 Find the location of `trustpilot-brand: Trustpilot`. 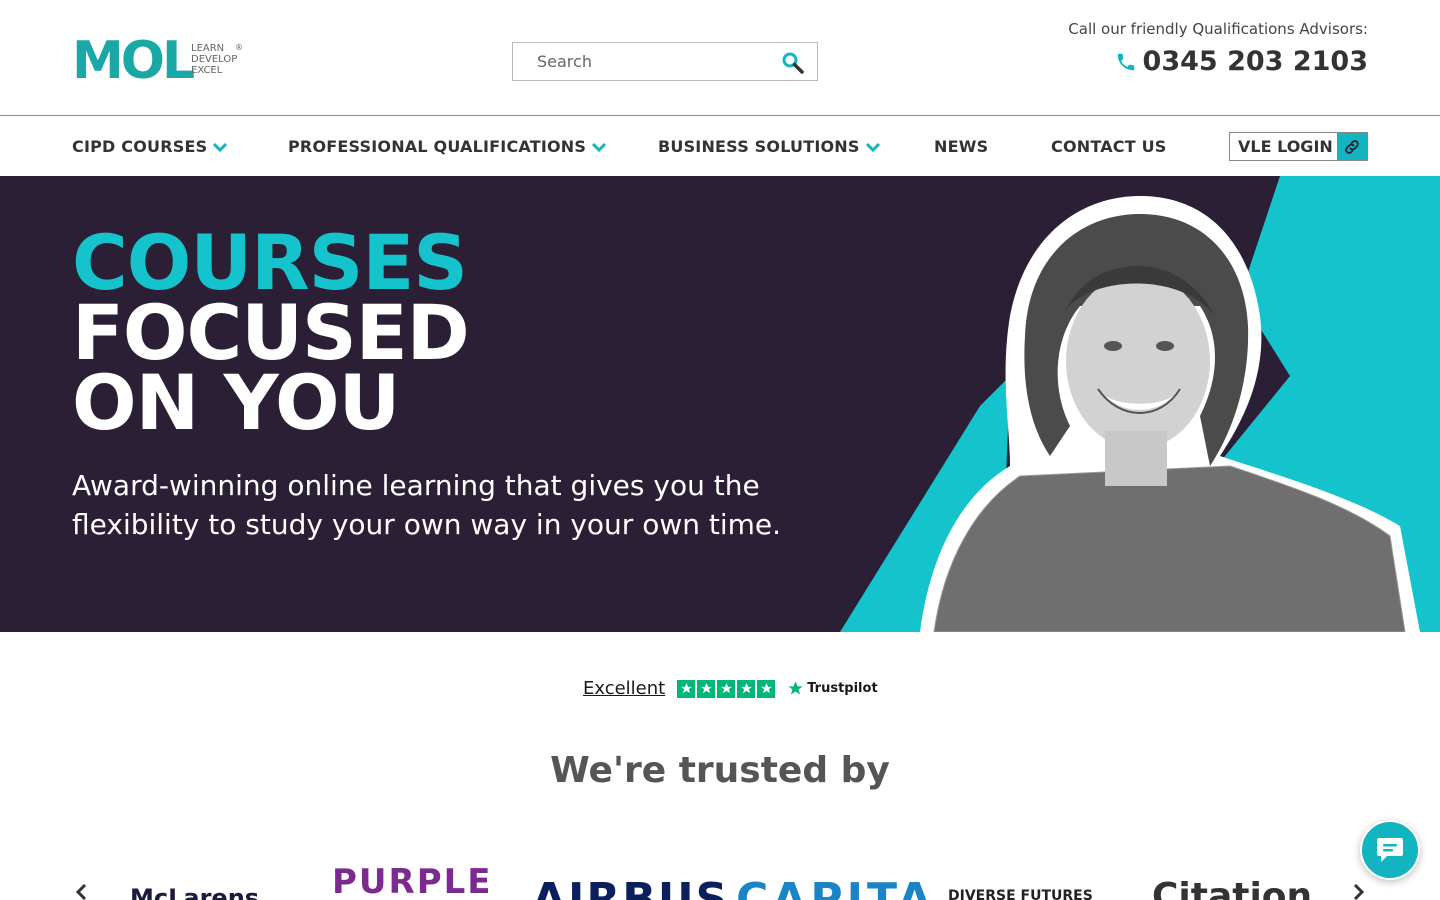

trustpilot-brand: Trustpilot is located at coordinates (832, 688).